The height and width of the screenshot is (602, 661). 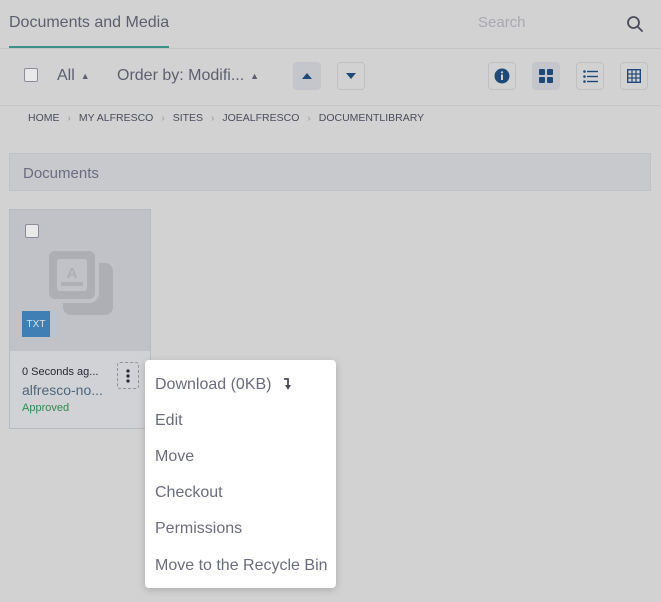 What do you see at coordinates (260, 118) in the screenshot?
I see `breadcrumb-item: JOEALFRESCO` at bounding box center [260, 118].